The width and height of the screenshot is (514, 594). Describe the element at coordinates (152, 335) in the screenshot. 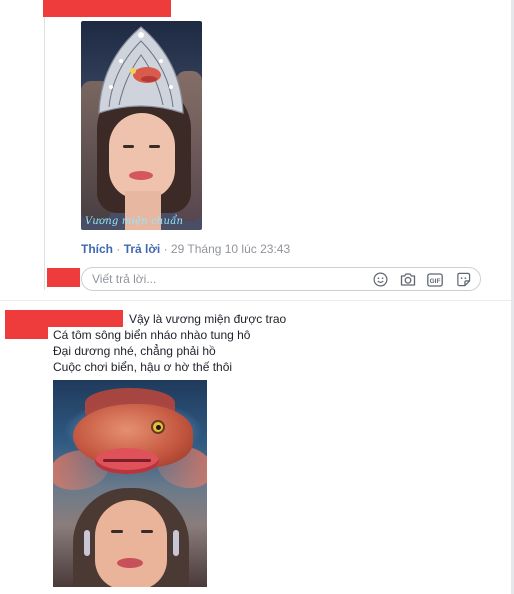

I see `comment-line: Cá tôm sông biển nháo nhào tung hô` at that location.